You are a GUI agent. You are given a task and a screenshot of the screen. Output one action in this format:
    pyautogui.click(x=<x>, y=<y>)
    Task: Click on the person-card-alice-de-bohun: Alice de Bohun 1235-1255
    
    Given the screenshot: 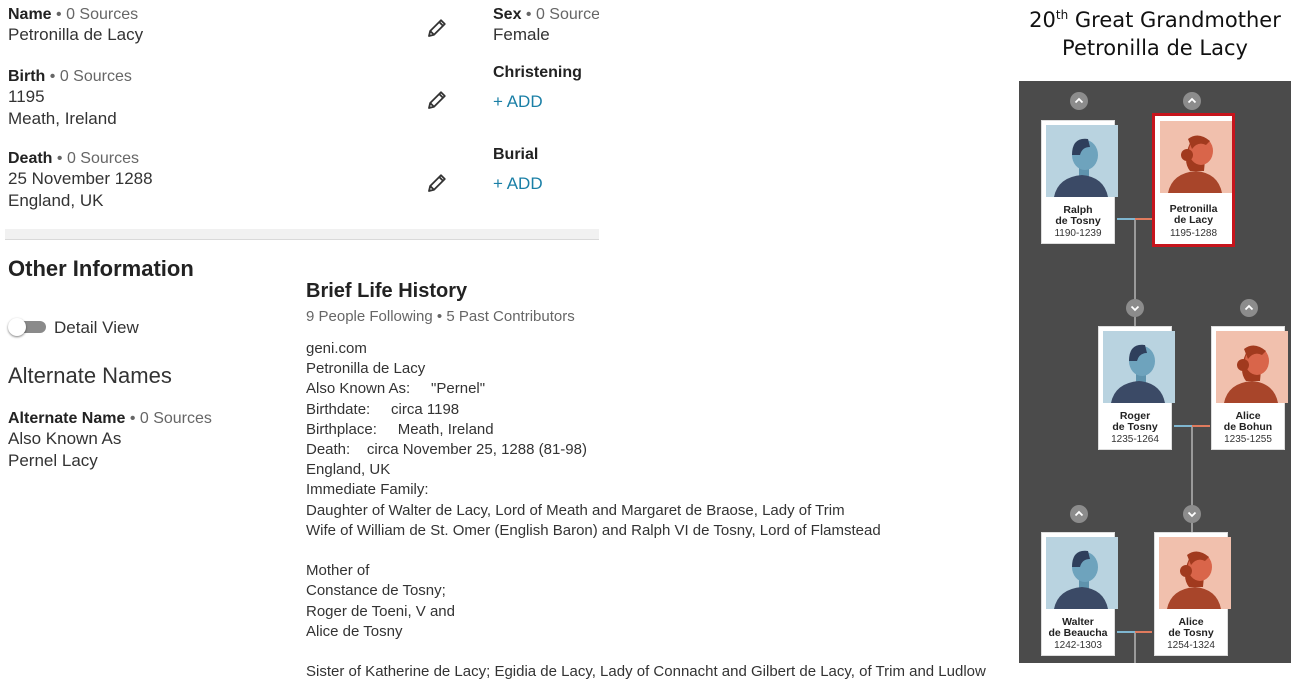 What is the action you would take?
    pyautogui.click(x=1249, y=388)
    